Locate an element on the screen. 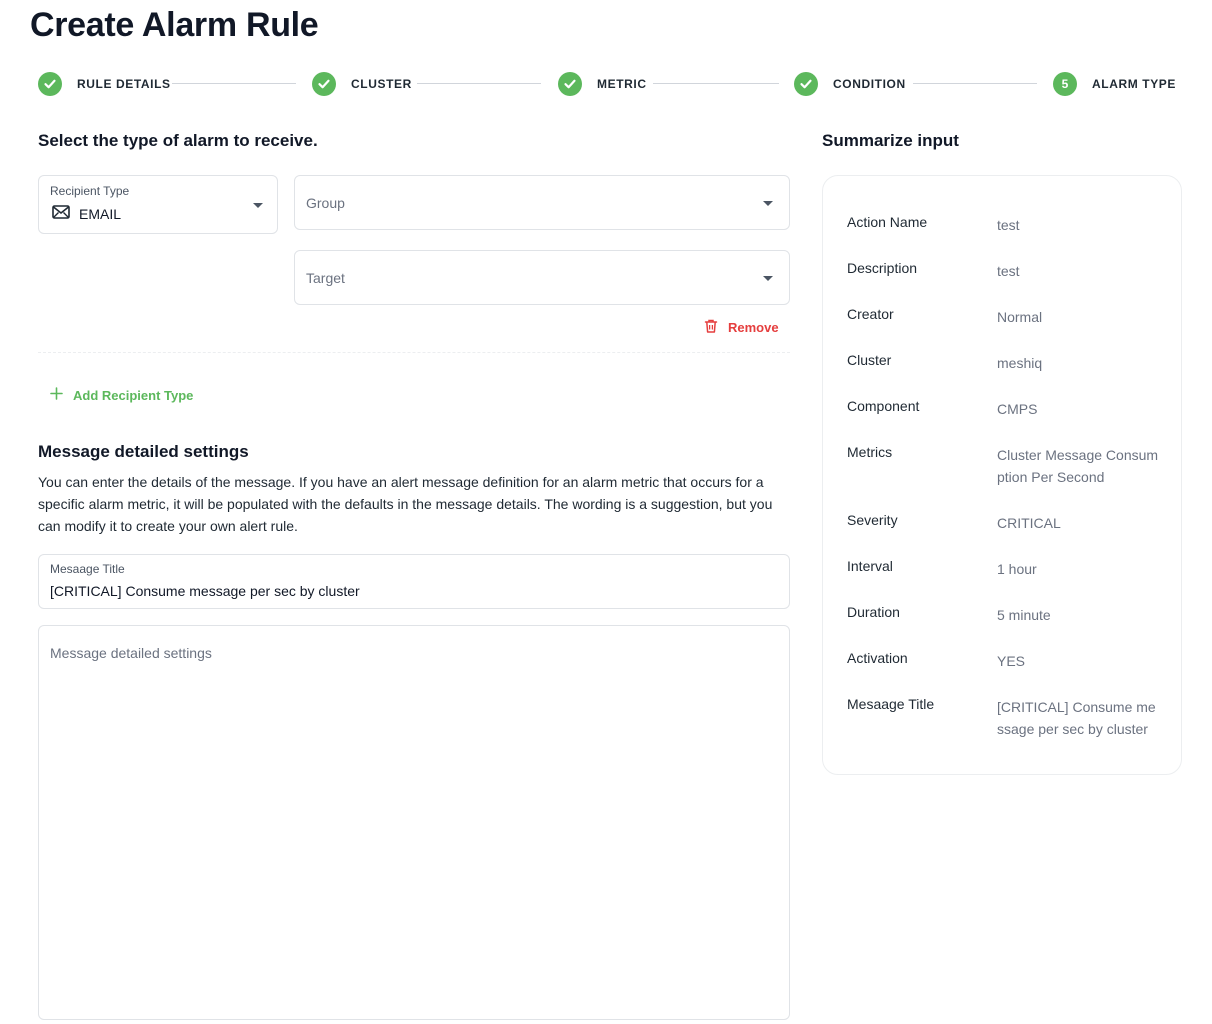 This screenshot has width=1212, height=1024. message-body-placeholder: Message detailed settings is located at coordinates (131, 653).